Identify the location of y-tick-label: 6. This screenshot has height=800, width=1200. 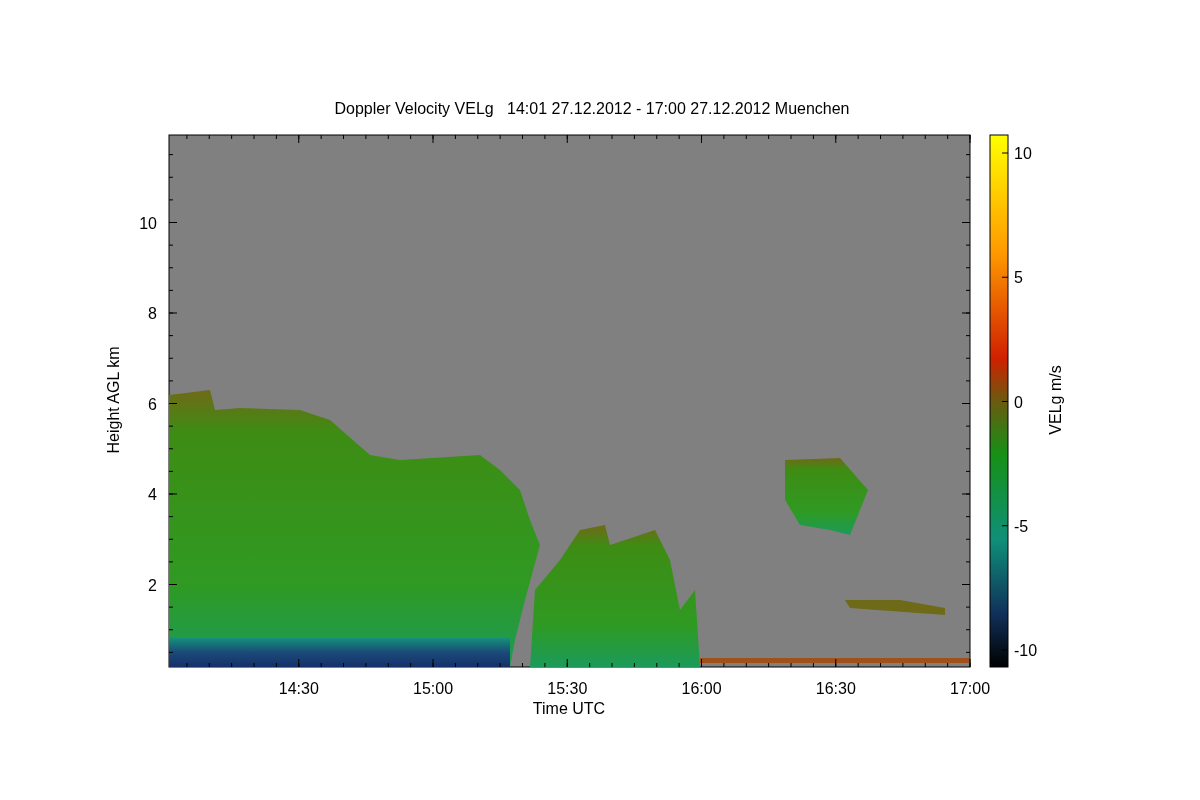
(152, 404).